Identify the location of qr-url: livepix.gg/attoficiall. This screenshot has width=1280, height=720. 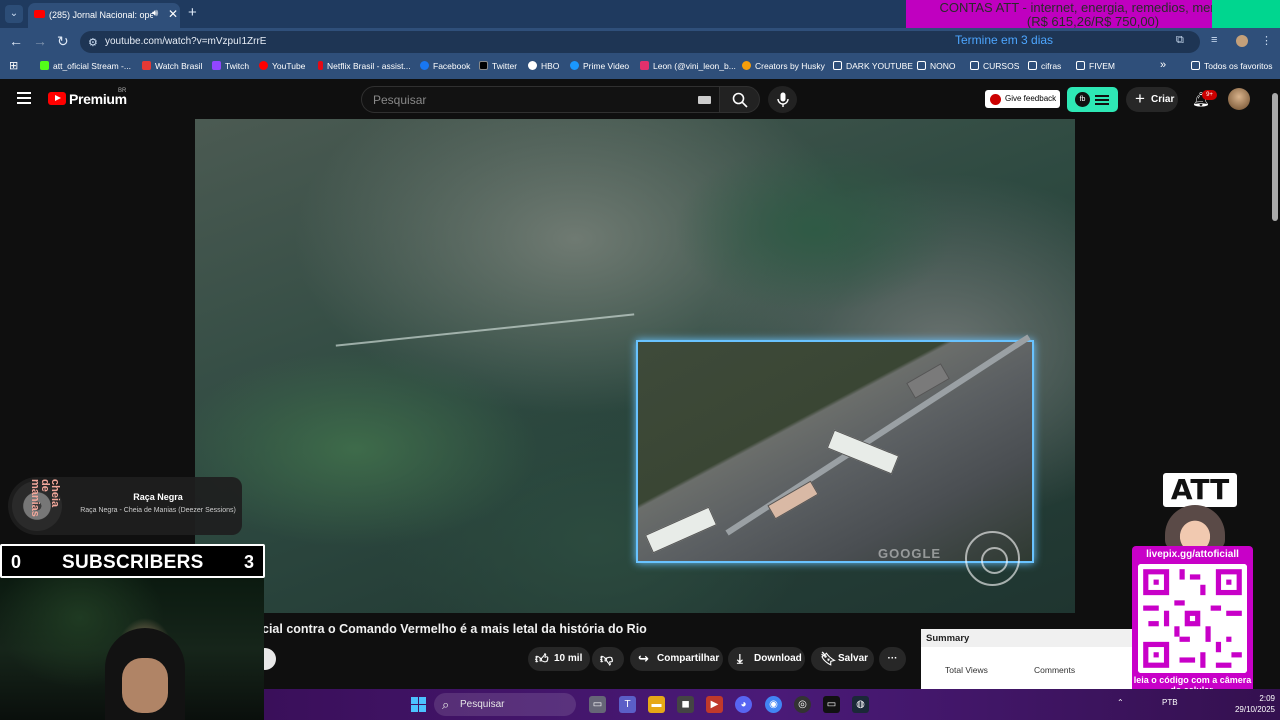
(1192, 554).